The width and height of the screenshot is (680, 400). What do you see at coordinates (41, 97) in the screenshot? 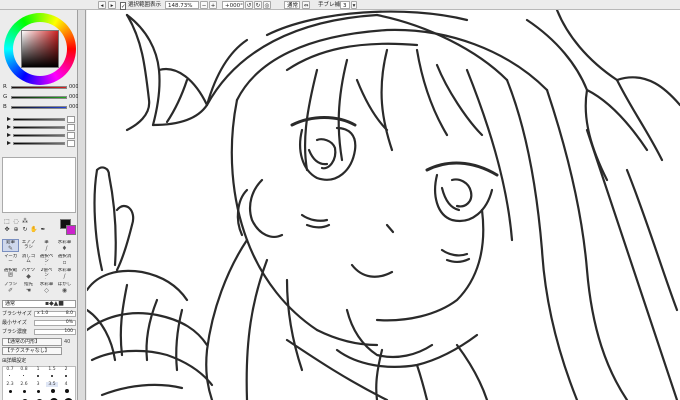
I see `rgb-slider-g: G 000` at bounding box center [41, 97].